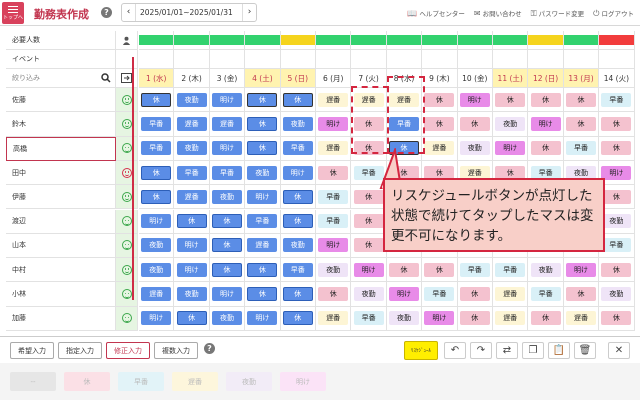  What do you see at coordinates (61, 173) in the screenshot?
I see `staff-name: 田中` at bounding box center [61, 173].